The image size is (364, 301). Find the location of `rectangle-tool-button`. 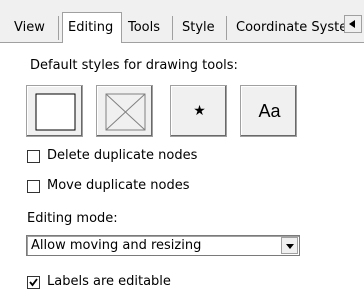

rectangle-tool-button is located at coordinates (54, 111).